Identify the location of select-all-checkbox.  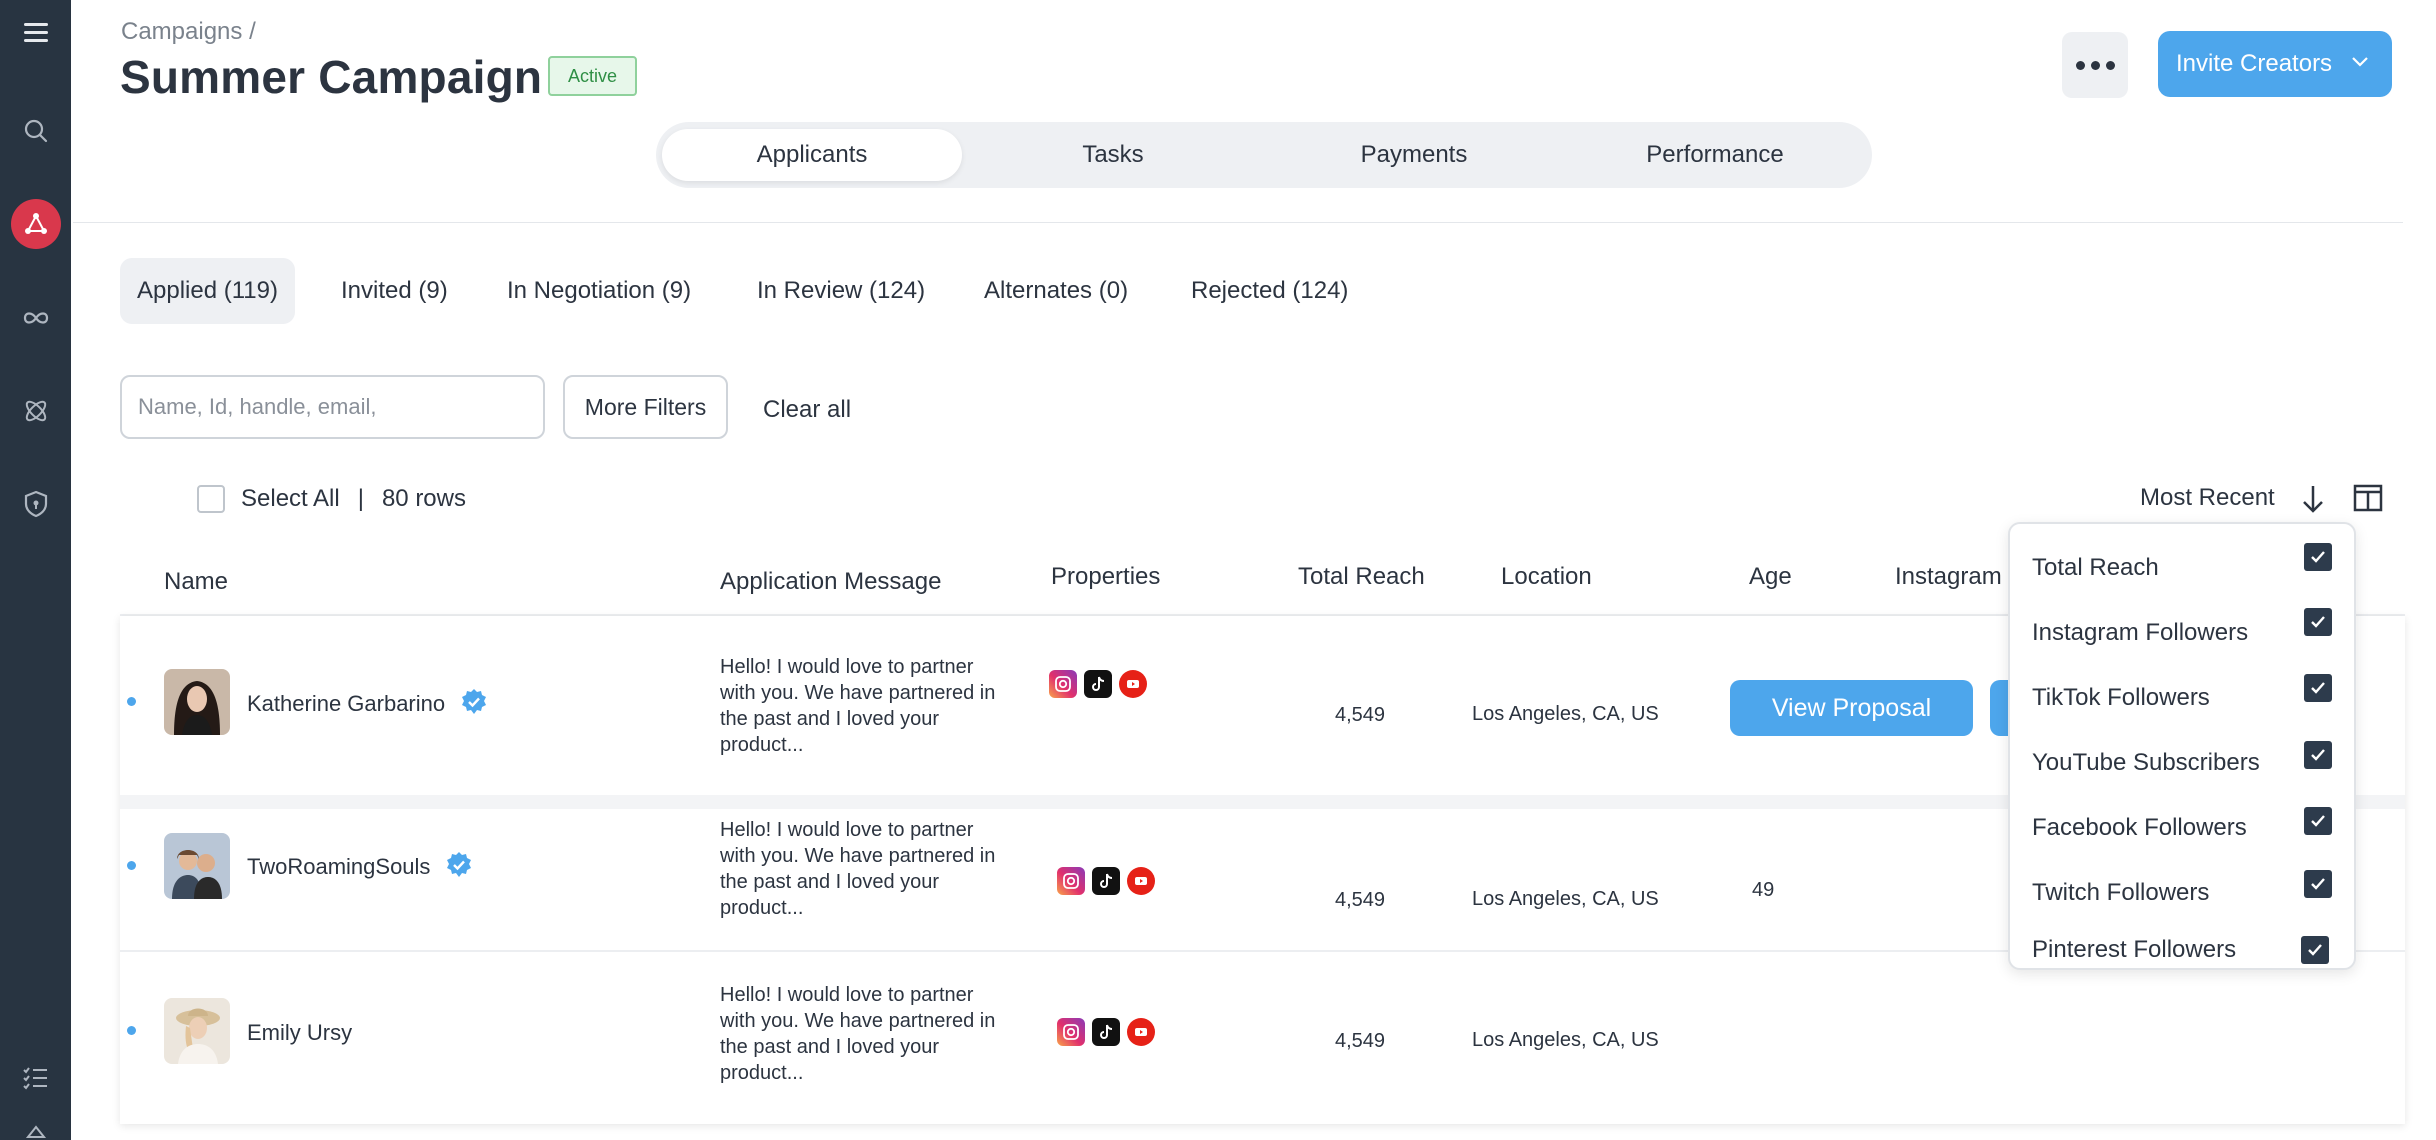
(211, 499).